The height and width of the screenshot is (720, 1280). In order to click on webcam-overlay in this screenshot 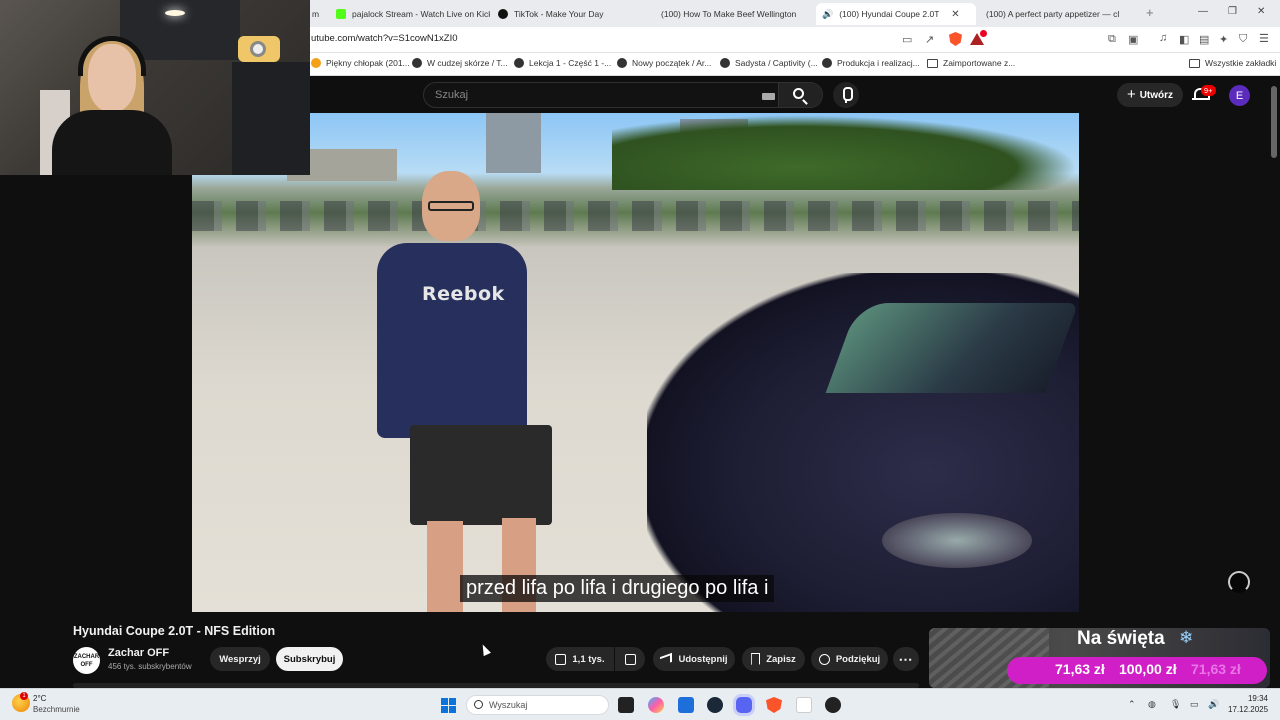, I will do `click(155, 87)`.